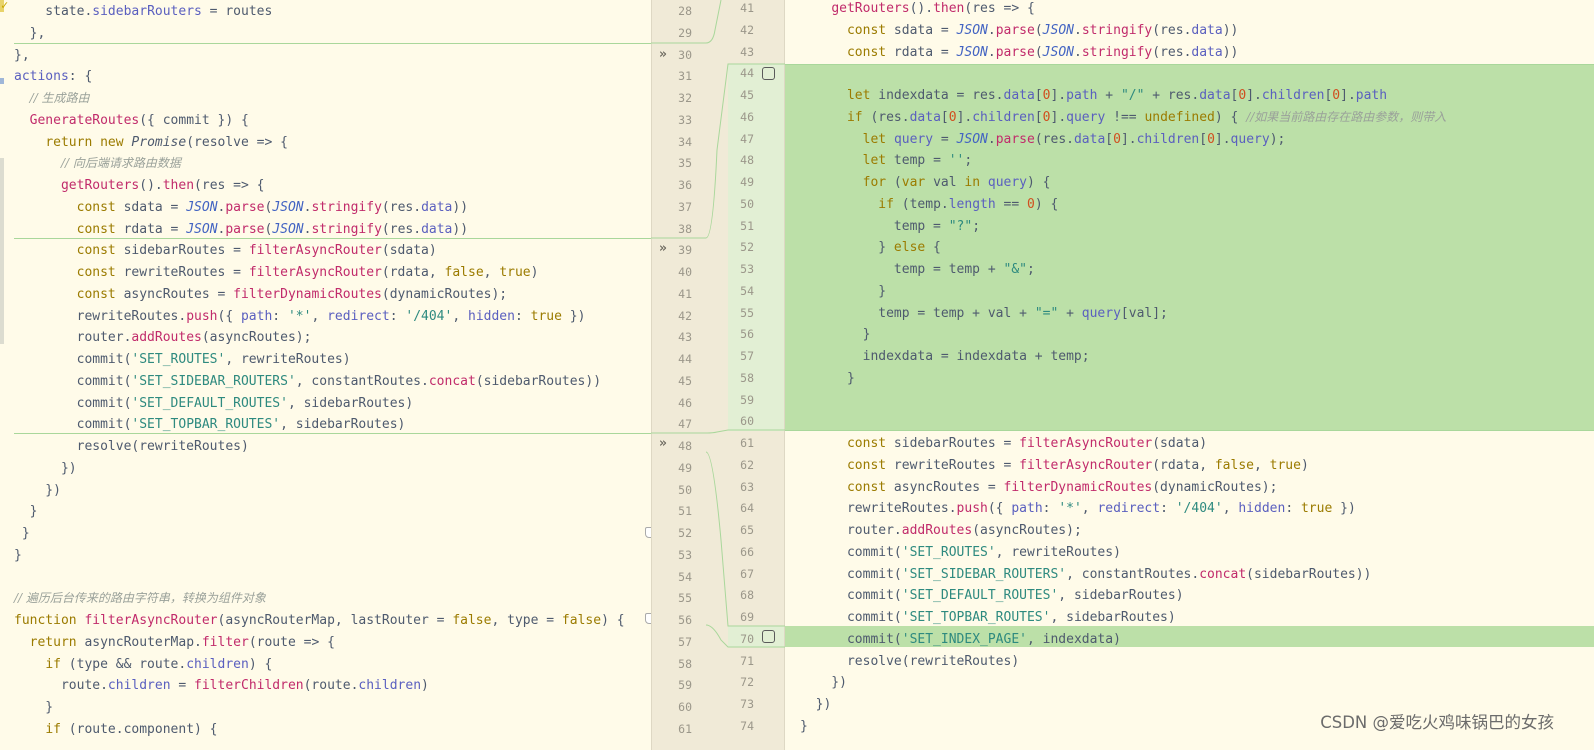  I want to click on line-number: 59, so click(747, 399).